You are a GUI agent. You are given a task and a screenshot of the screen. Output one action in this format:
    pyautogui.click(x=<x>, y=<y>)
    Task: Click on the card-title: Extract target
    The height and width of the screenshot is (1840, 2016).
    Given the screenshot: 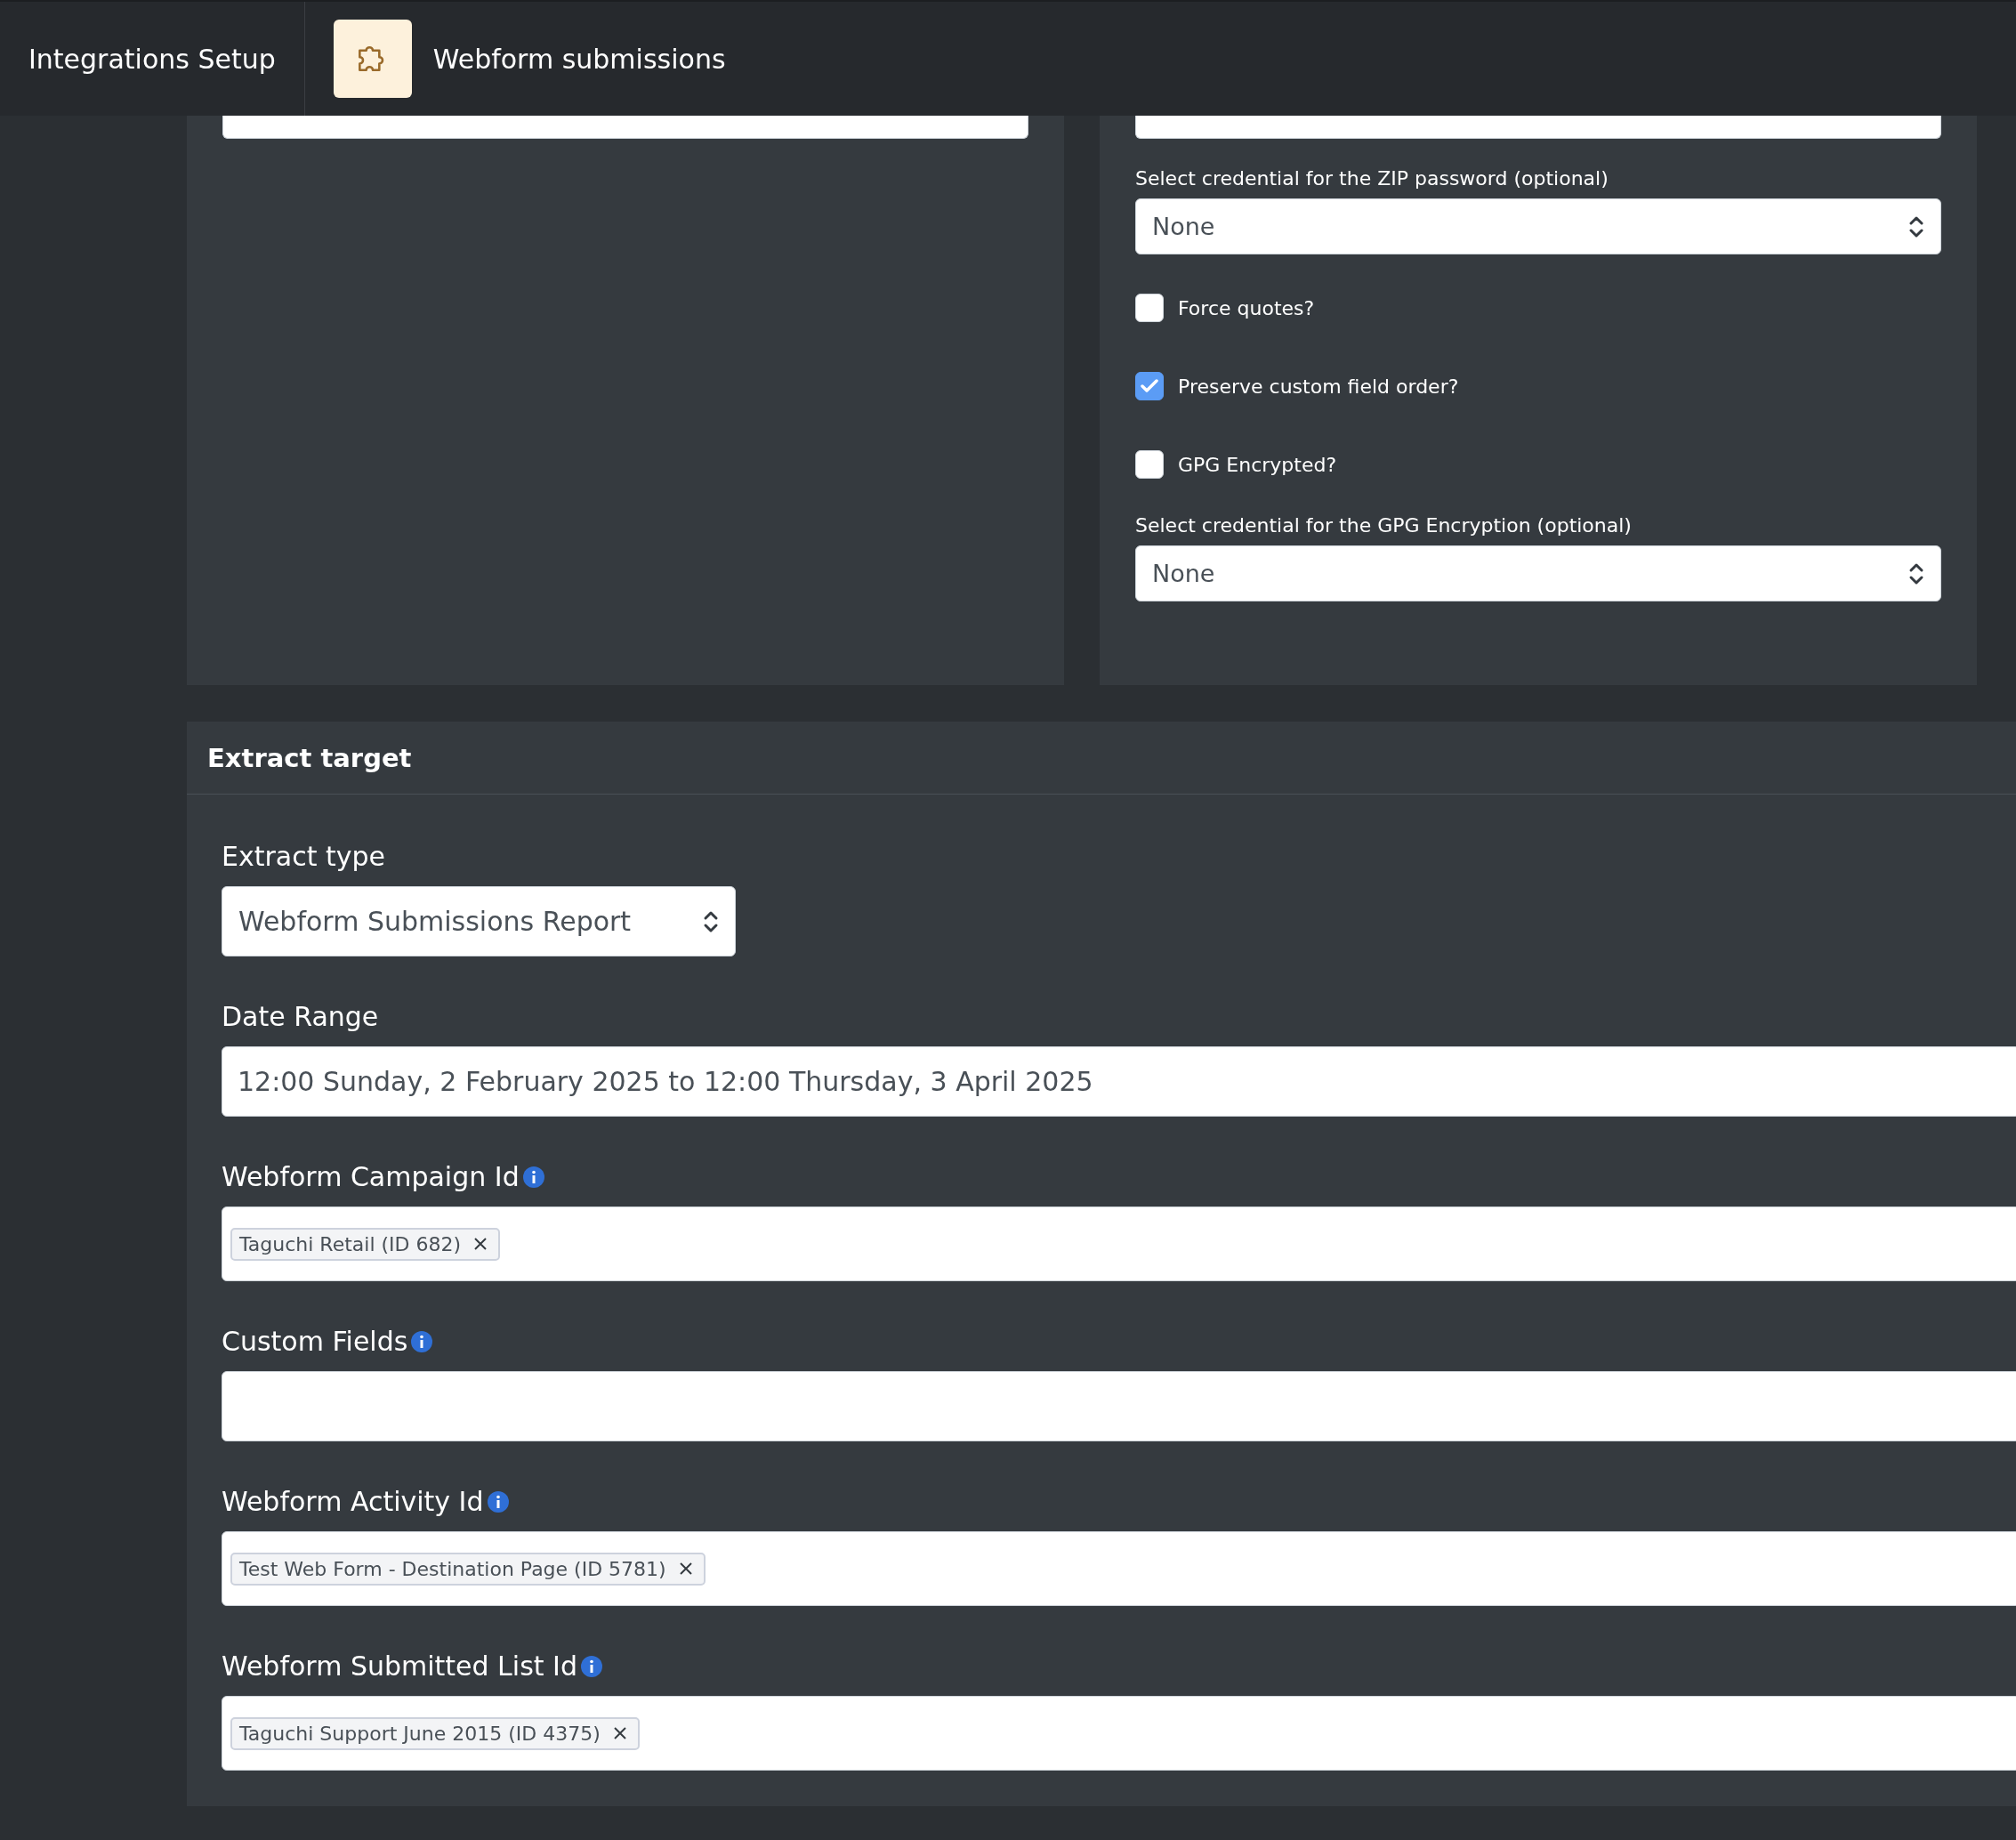 What is the action you would take?
    pyautogui.click(x=309, y=757)
    